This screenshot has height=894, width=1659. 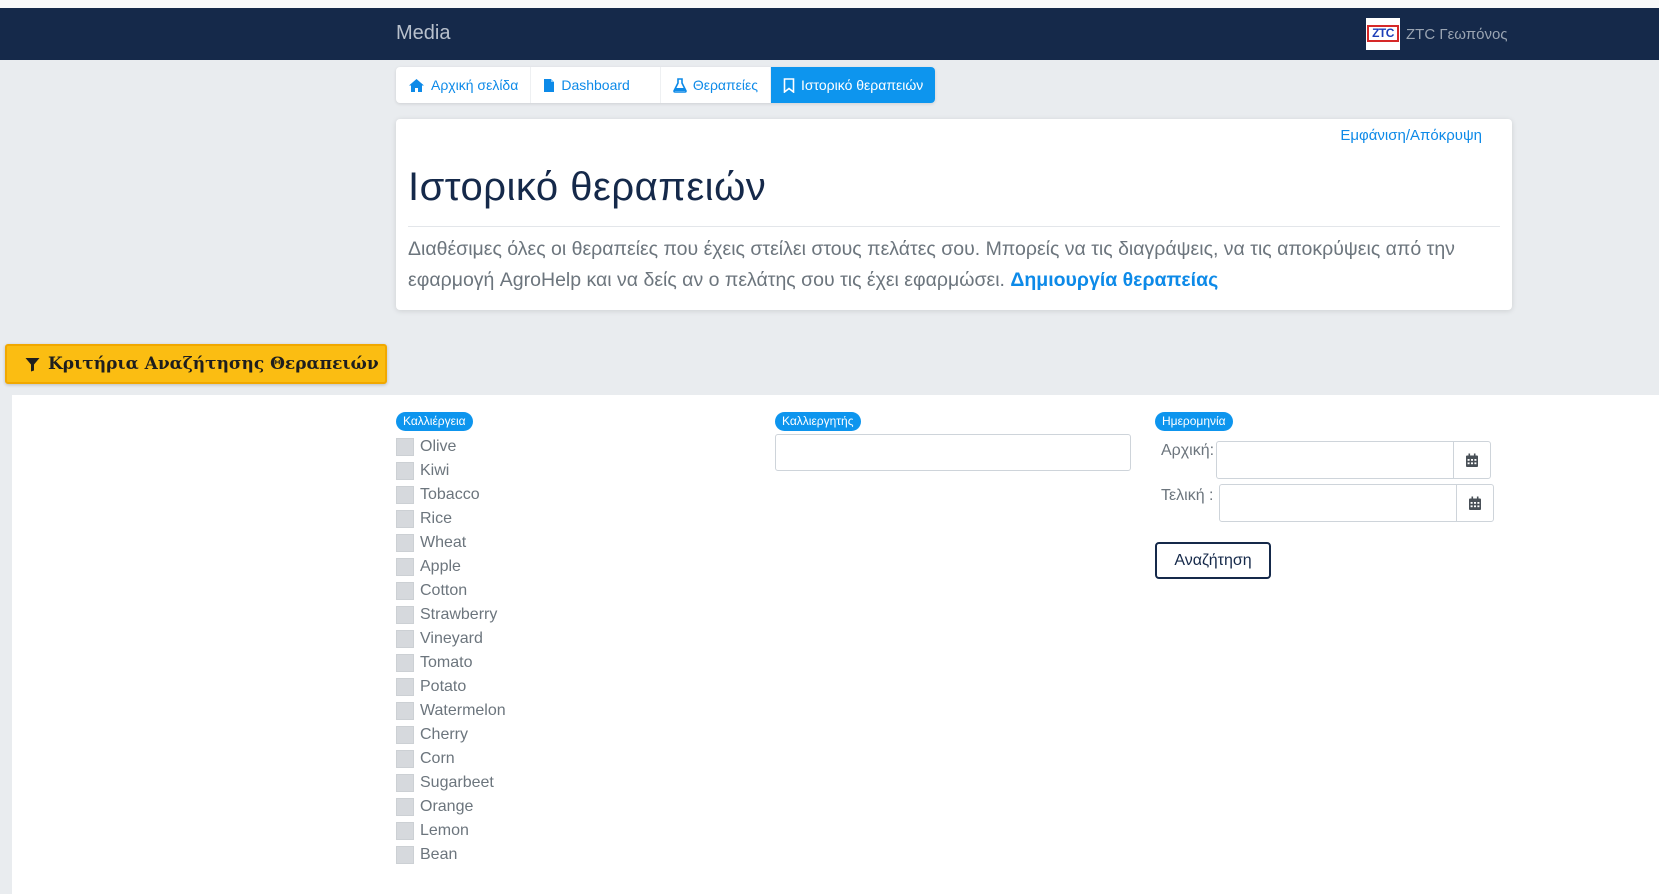 I want to click on crop-checkbox-item: Apple, so click(x=451, y=567).